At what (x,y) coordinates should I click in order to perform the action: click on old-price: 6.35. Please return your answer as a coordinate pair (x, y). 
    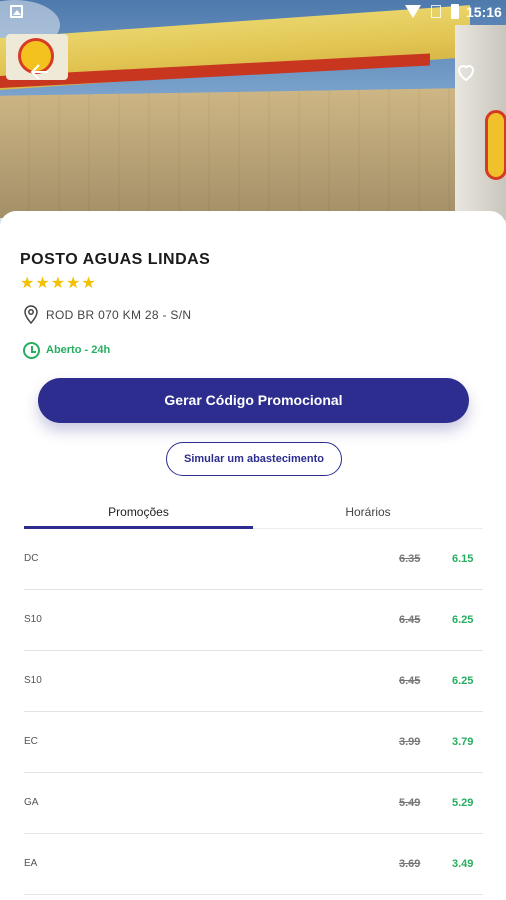
    Looking at the image, I should click on (410, 559).